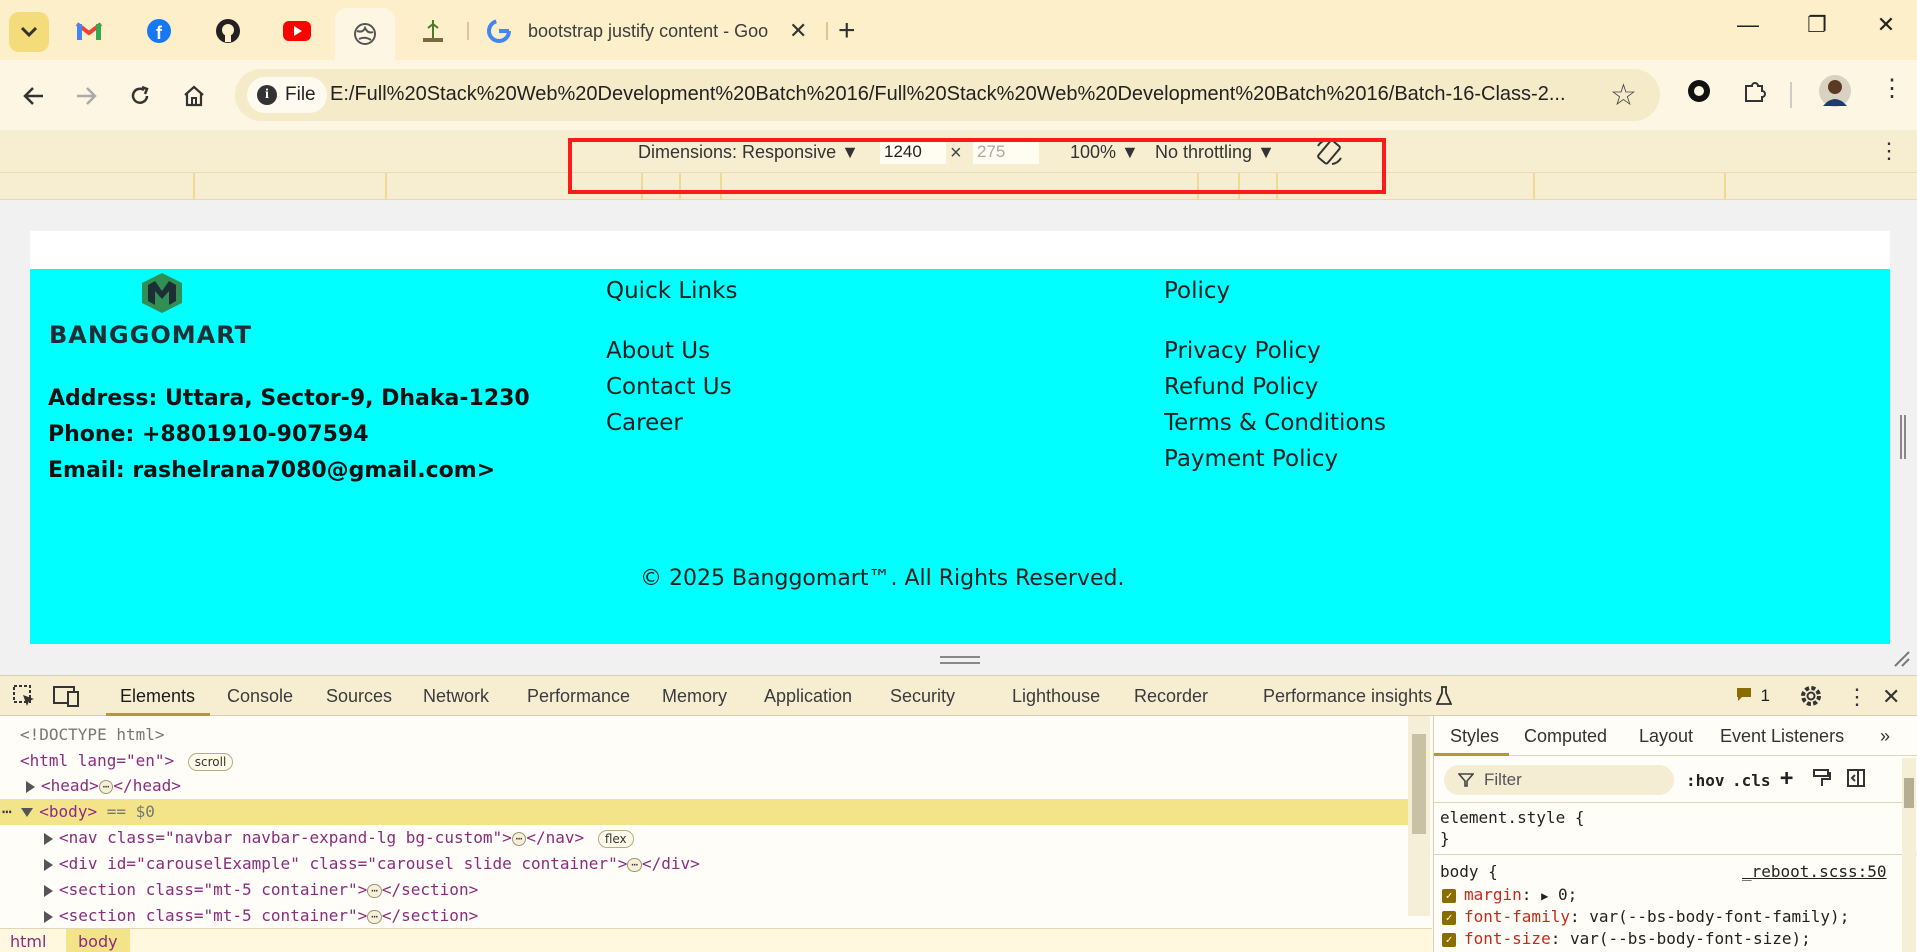  What do you see at coordinates (644, 423) in the screenshot?
I see `footer-link-career: Career` at bounding box center [644, 423].